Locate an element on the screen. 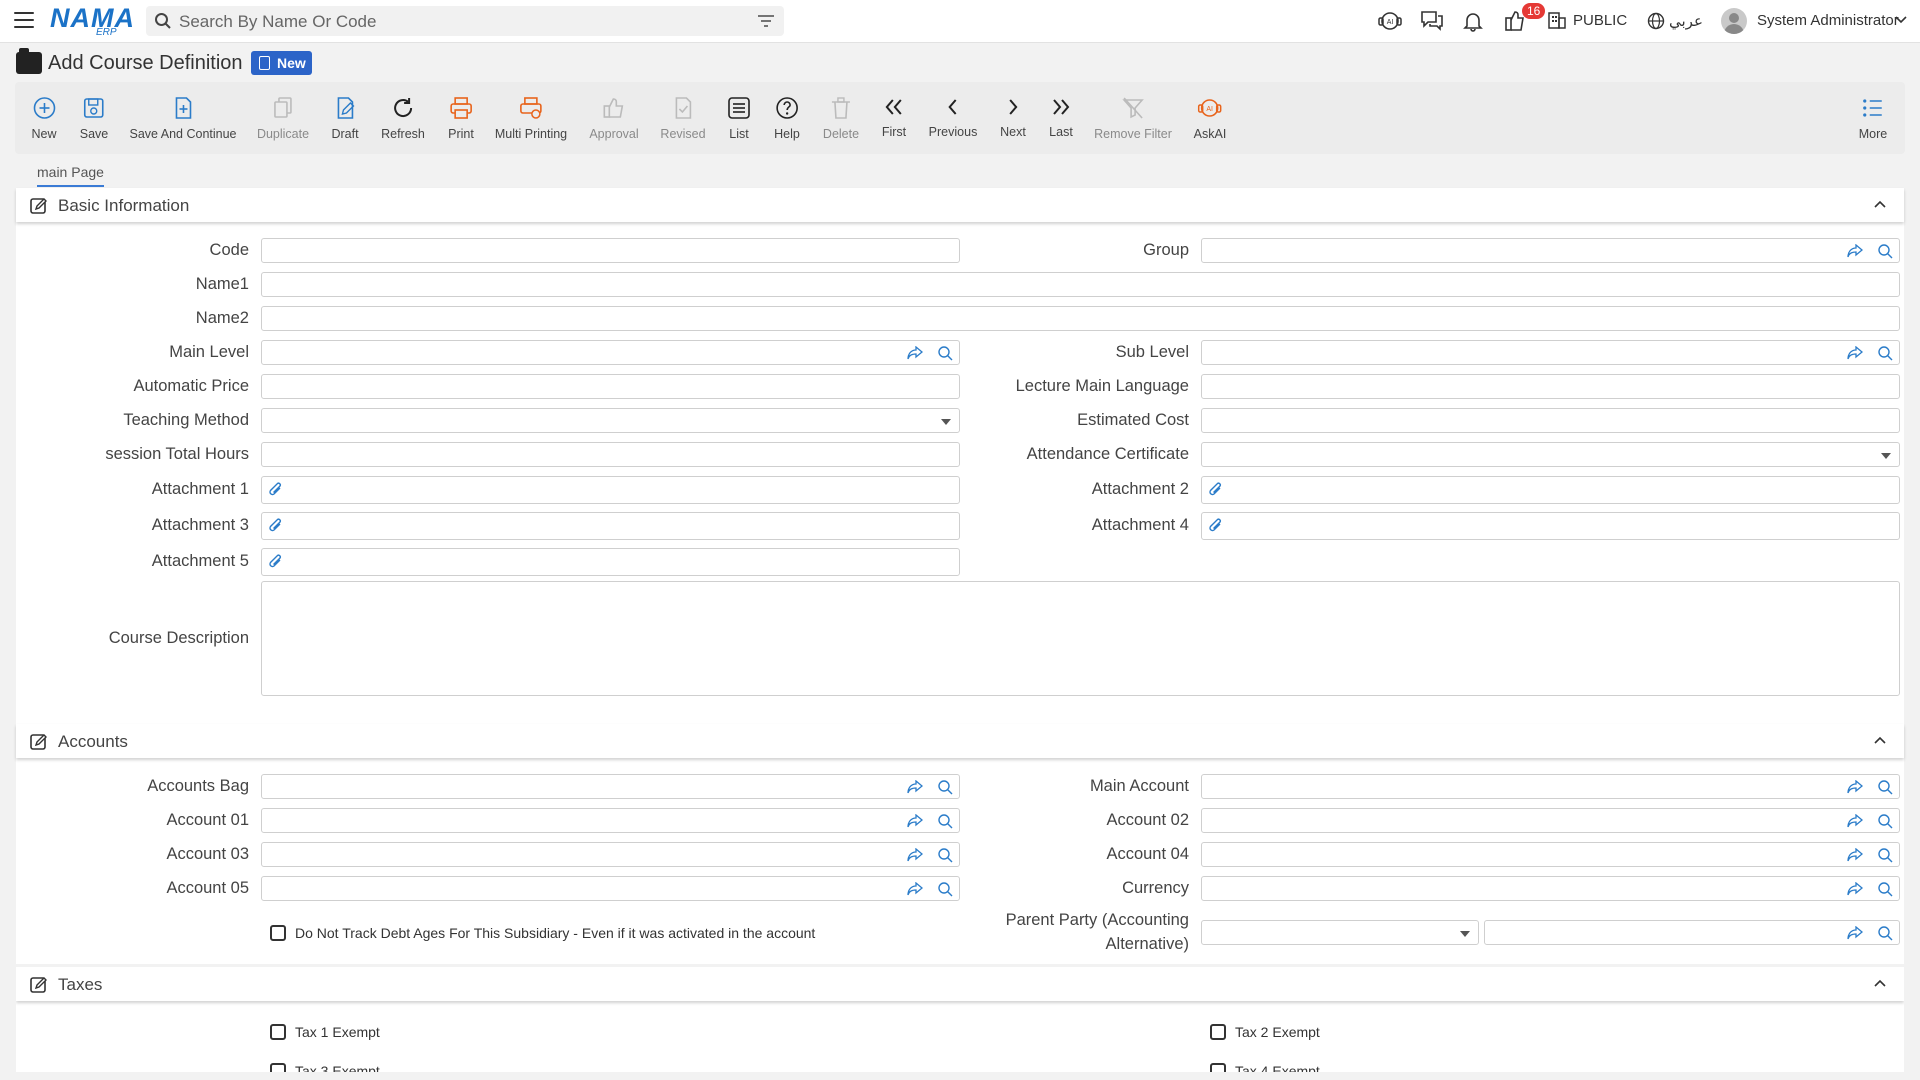 This screenshot has width=1920, height=1080. main-level-field is located at coordinates (610, 352).